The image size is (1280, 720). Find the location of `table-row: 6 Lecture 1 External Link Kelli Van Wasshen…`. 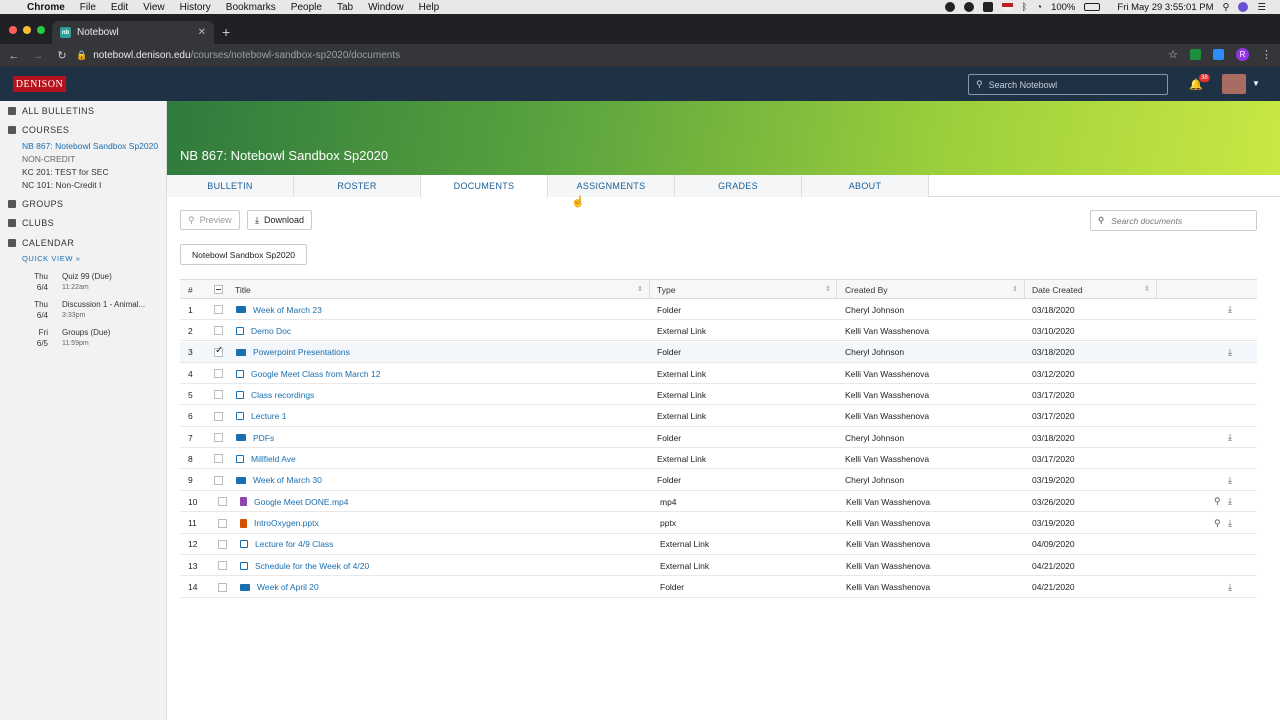

table-row: 6 Lecture 1 External Link Kelli Van Wasshen… is located at coordinates (718, 416).